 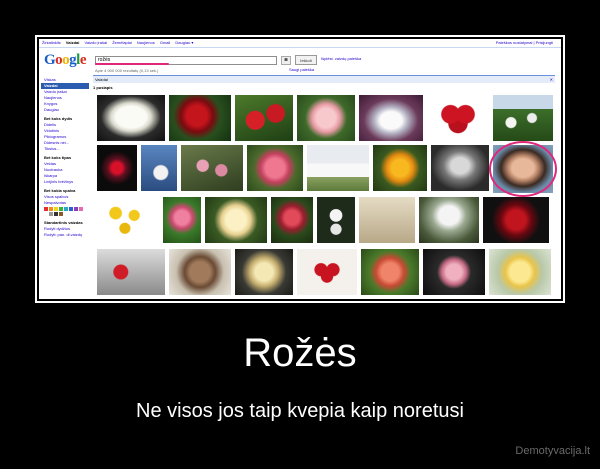 What do you see at coordinates (50, 60) in the screenshot?
I see `logo-letter: G` at bounding box center [50, 60].